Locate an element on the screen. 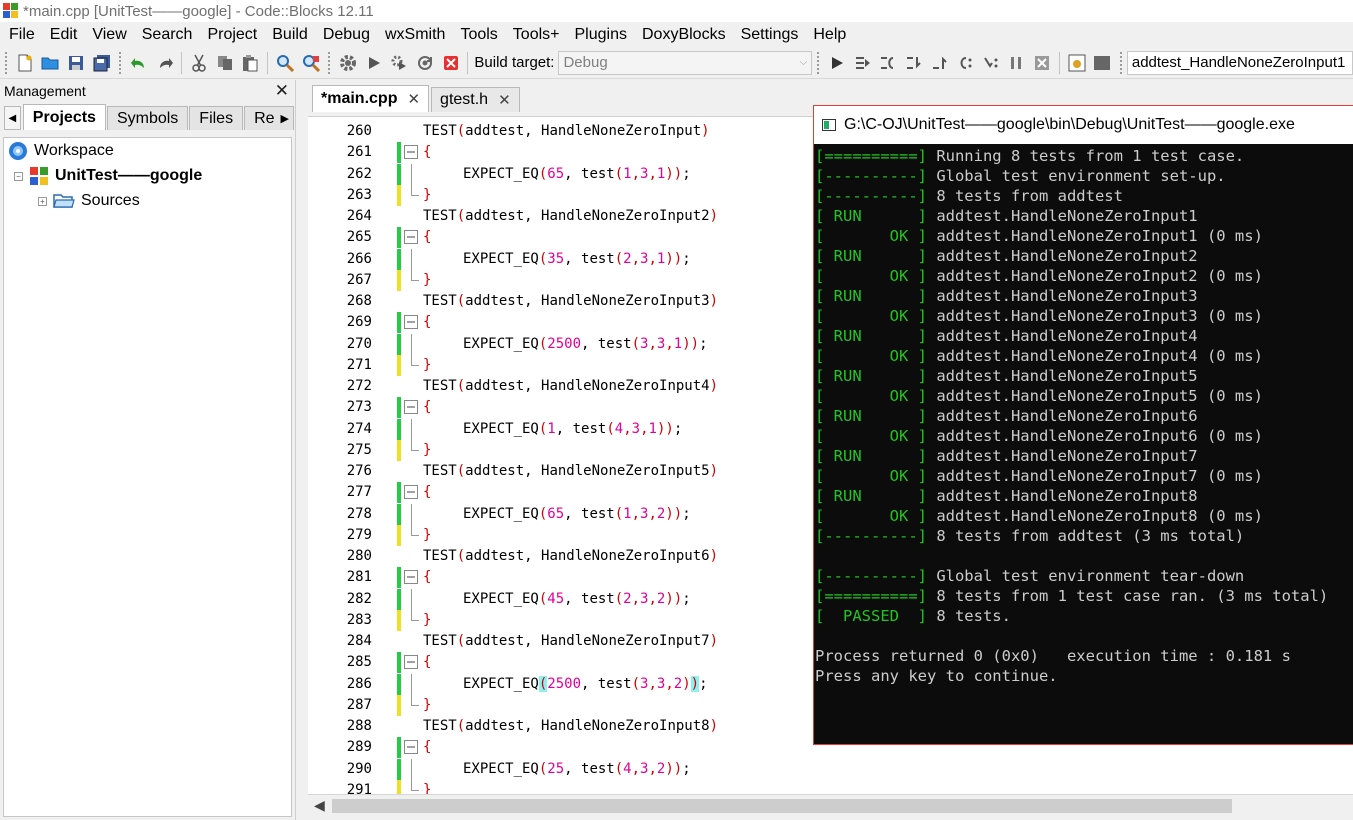 The image size is (1353, 820). menu-plugins: Plugins is located at coordinates (601, 35).